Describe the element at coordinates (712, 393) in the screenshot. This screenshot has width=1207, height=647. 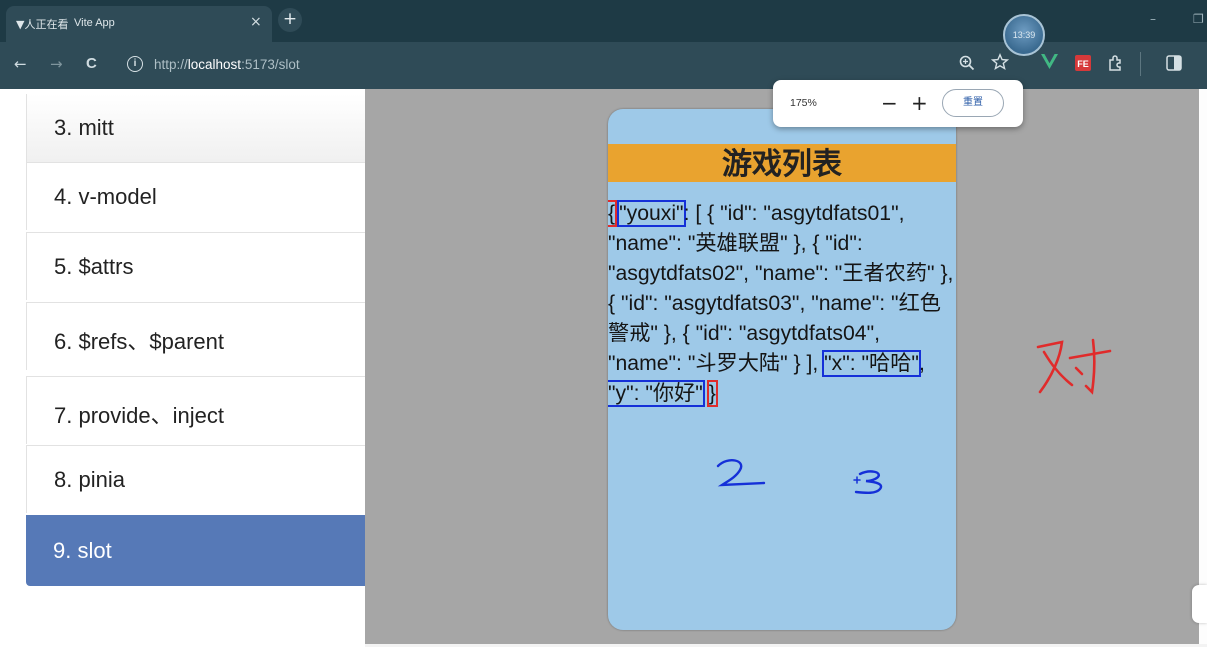
I see `close-brace-highlight: }` at that location.